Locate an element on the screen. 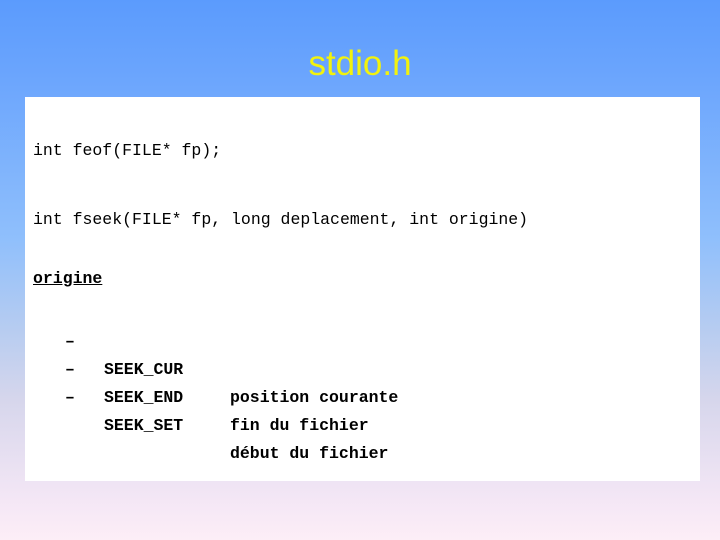 Image resolution: width=720 pixels, height=540 pixels. page-title: stdio.h is located at coordinates (360, 63).